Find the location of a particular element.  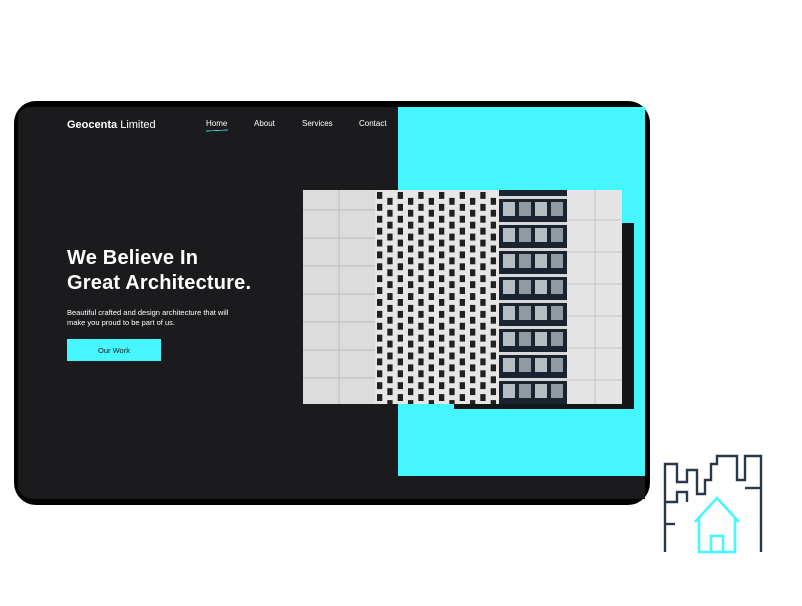

nav-item-label: Home is located at coordinates (217, 123).